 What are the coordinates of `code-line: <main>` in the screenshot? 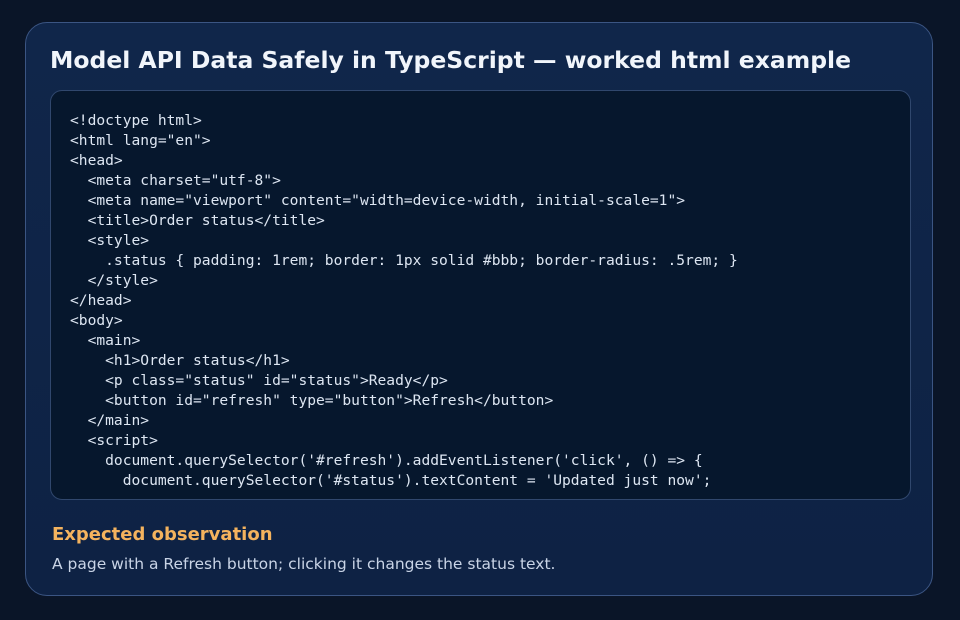 It's located at (105, 340).